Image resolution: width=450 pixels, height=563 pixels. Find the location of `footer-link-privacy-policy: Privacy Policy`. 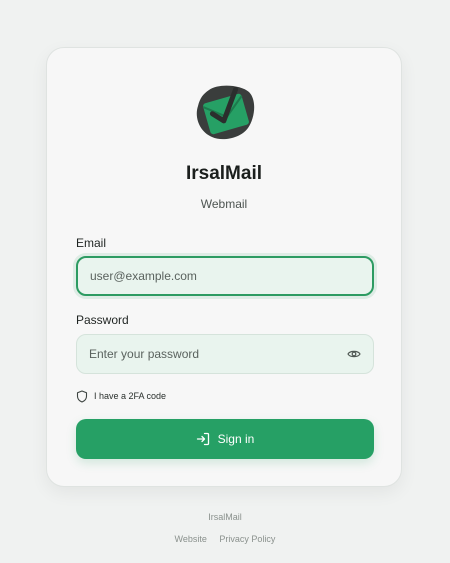

footer-link-privacy-policy: Privacy Policy is located at coordinates (247, 539).